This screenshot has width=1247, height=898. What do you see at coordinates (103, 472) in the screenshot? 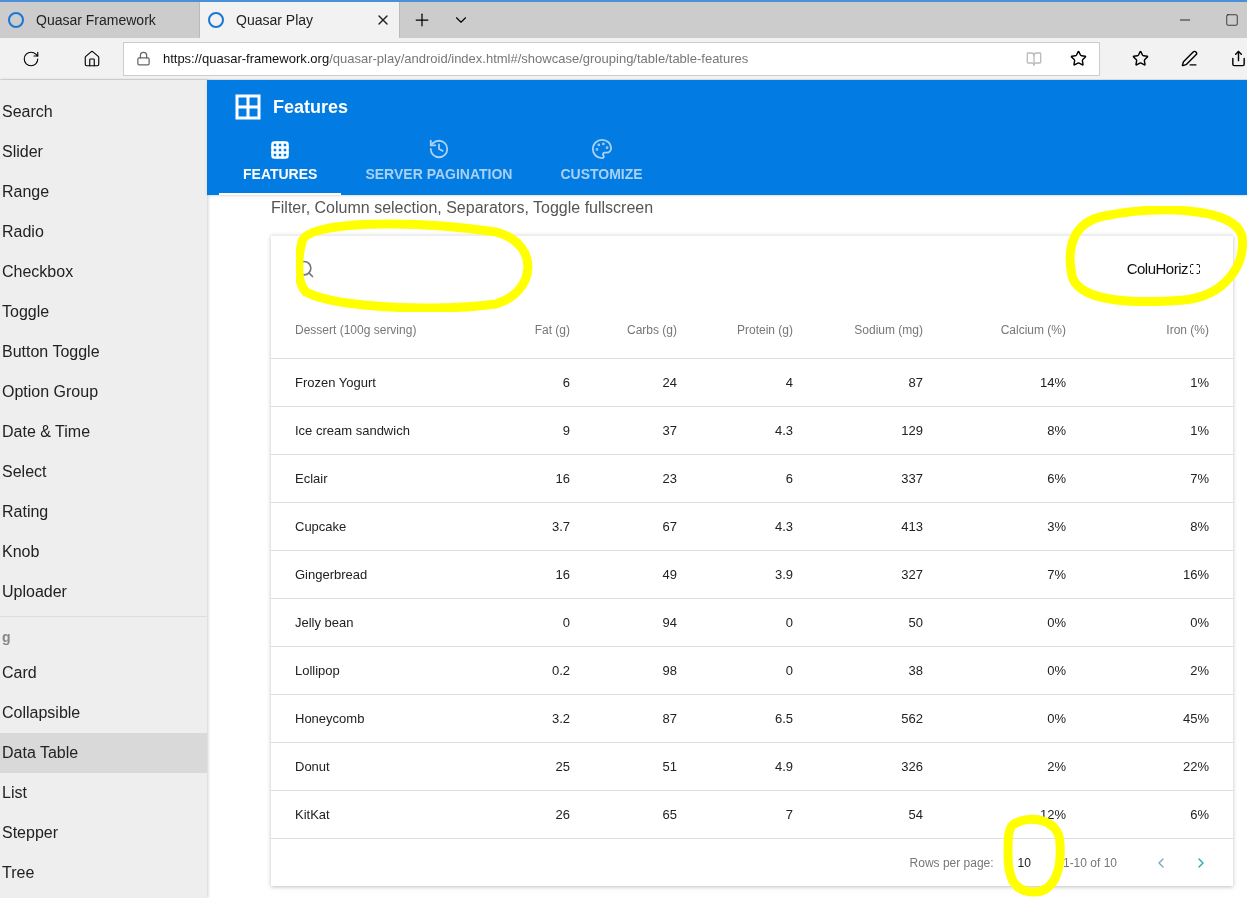
I see `sidebar-item: Select` at bounding box center [103, 472].